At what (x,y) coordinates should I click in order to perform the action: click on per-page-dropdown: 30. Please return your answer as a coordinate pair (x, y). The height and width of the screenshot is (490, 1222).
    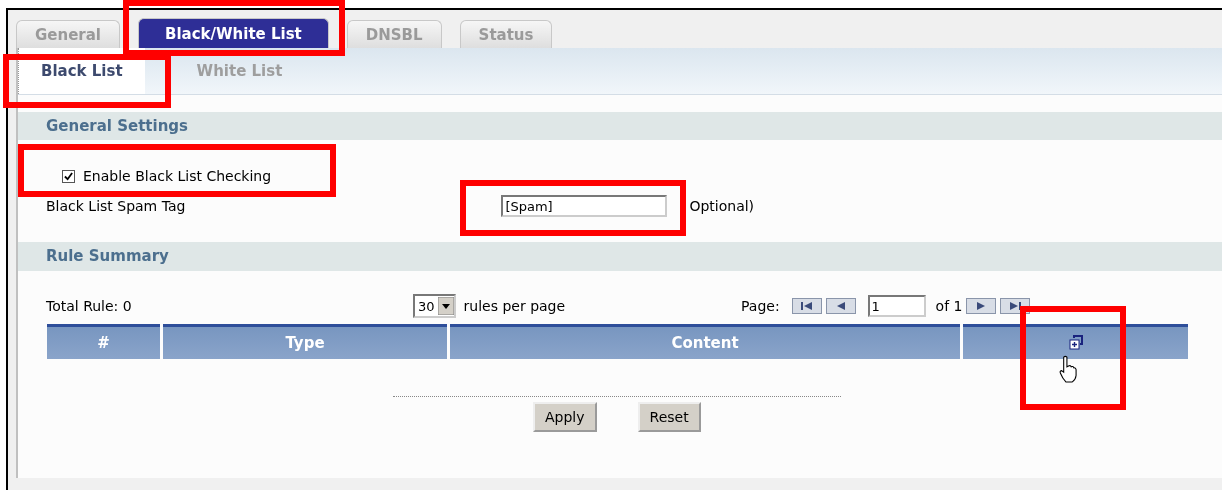
    Looking at the image, I should click on (434, 306).